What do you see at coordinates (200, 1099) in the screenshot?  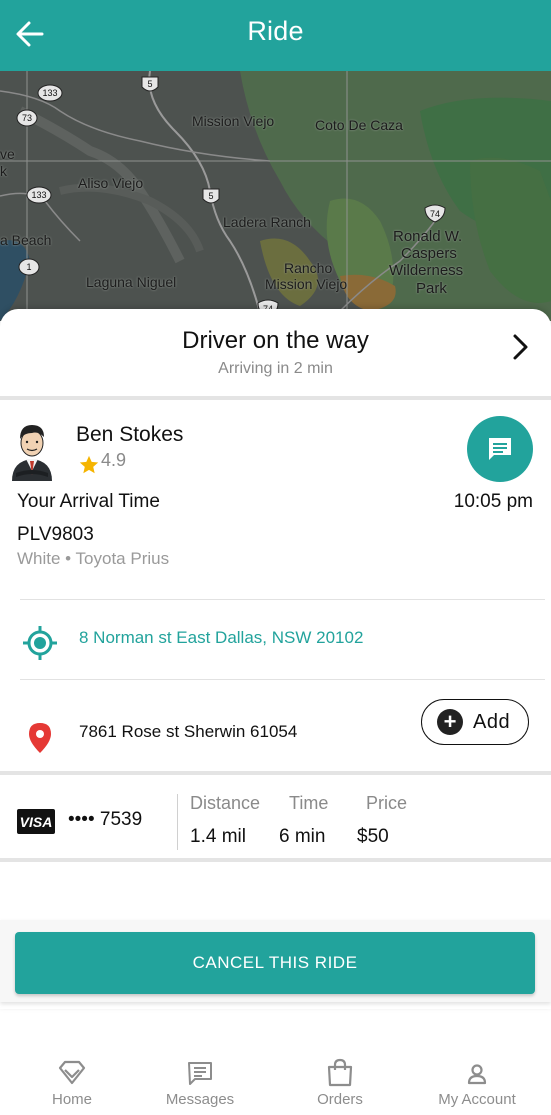 I see `tab-label: Messages` at bounding box center [200, 1099].